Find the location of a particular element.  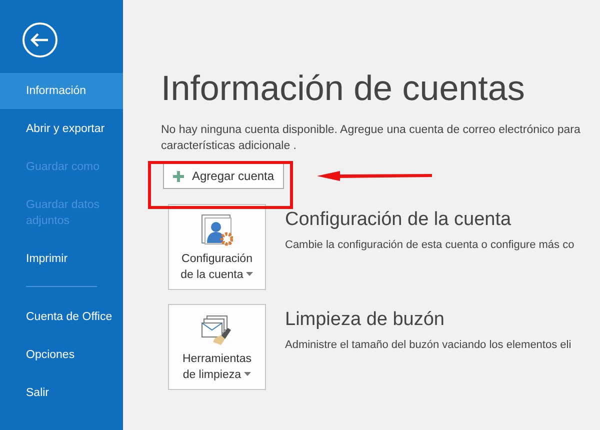

sidebar-item: Imprimir is located at coordinates (61, 259).